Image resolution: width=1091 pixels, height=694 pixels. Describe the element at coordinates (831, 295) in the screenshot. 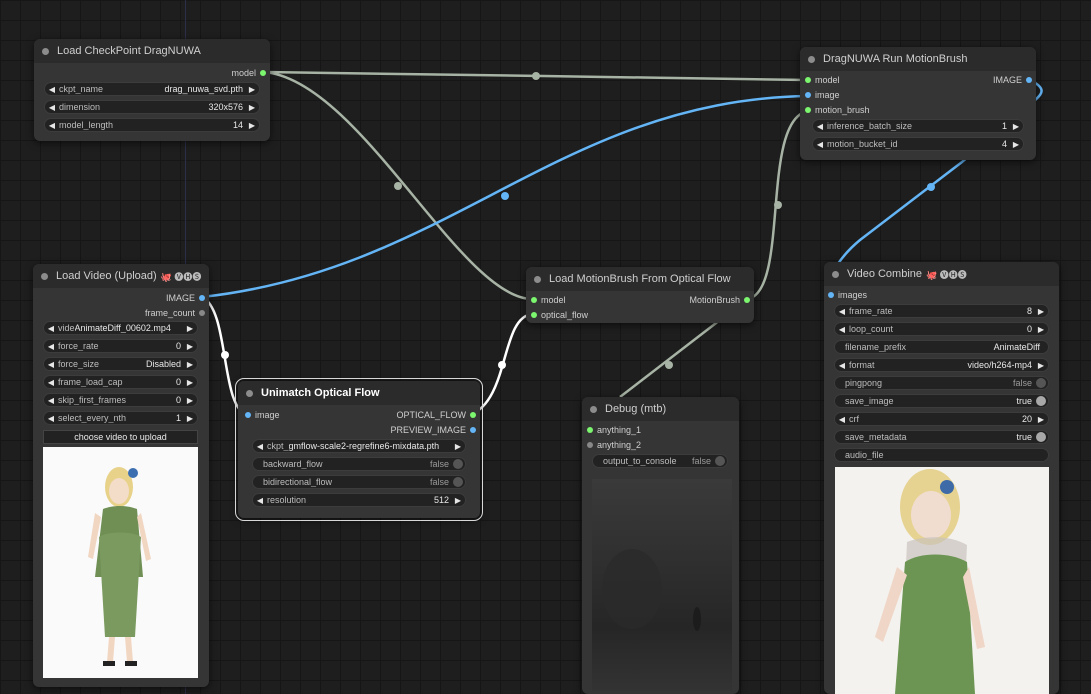

I see `input-port-images` at that location.